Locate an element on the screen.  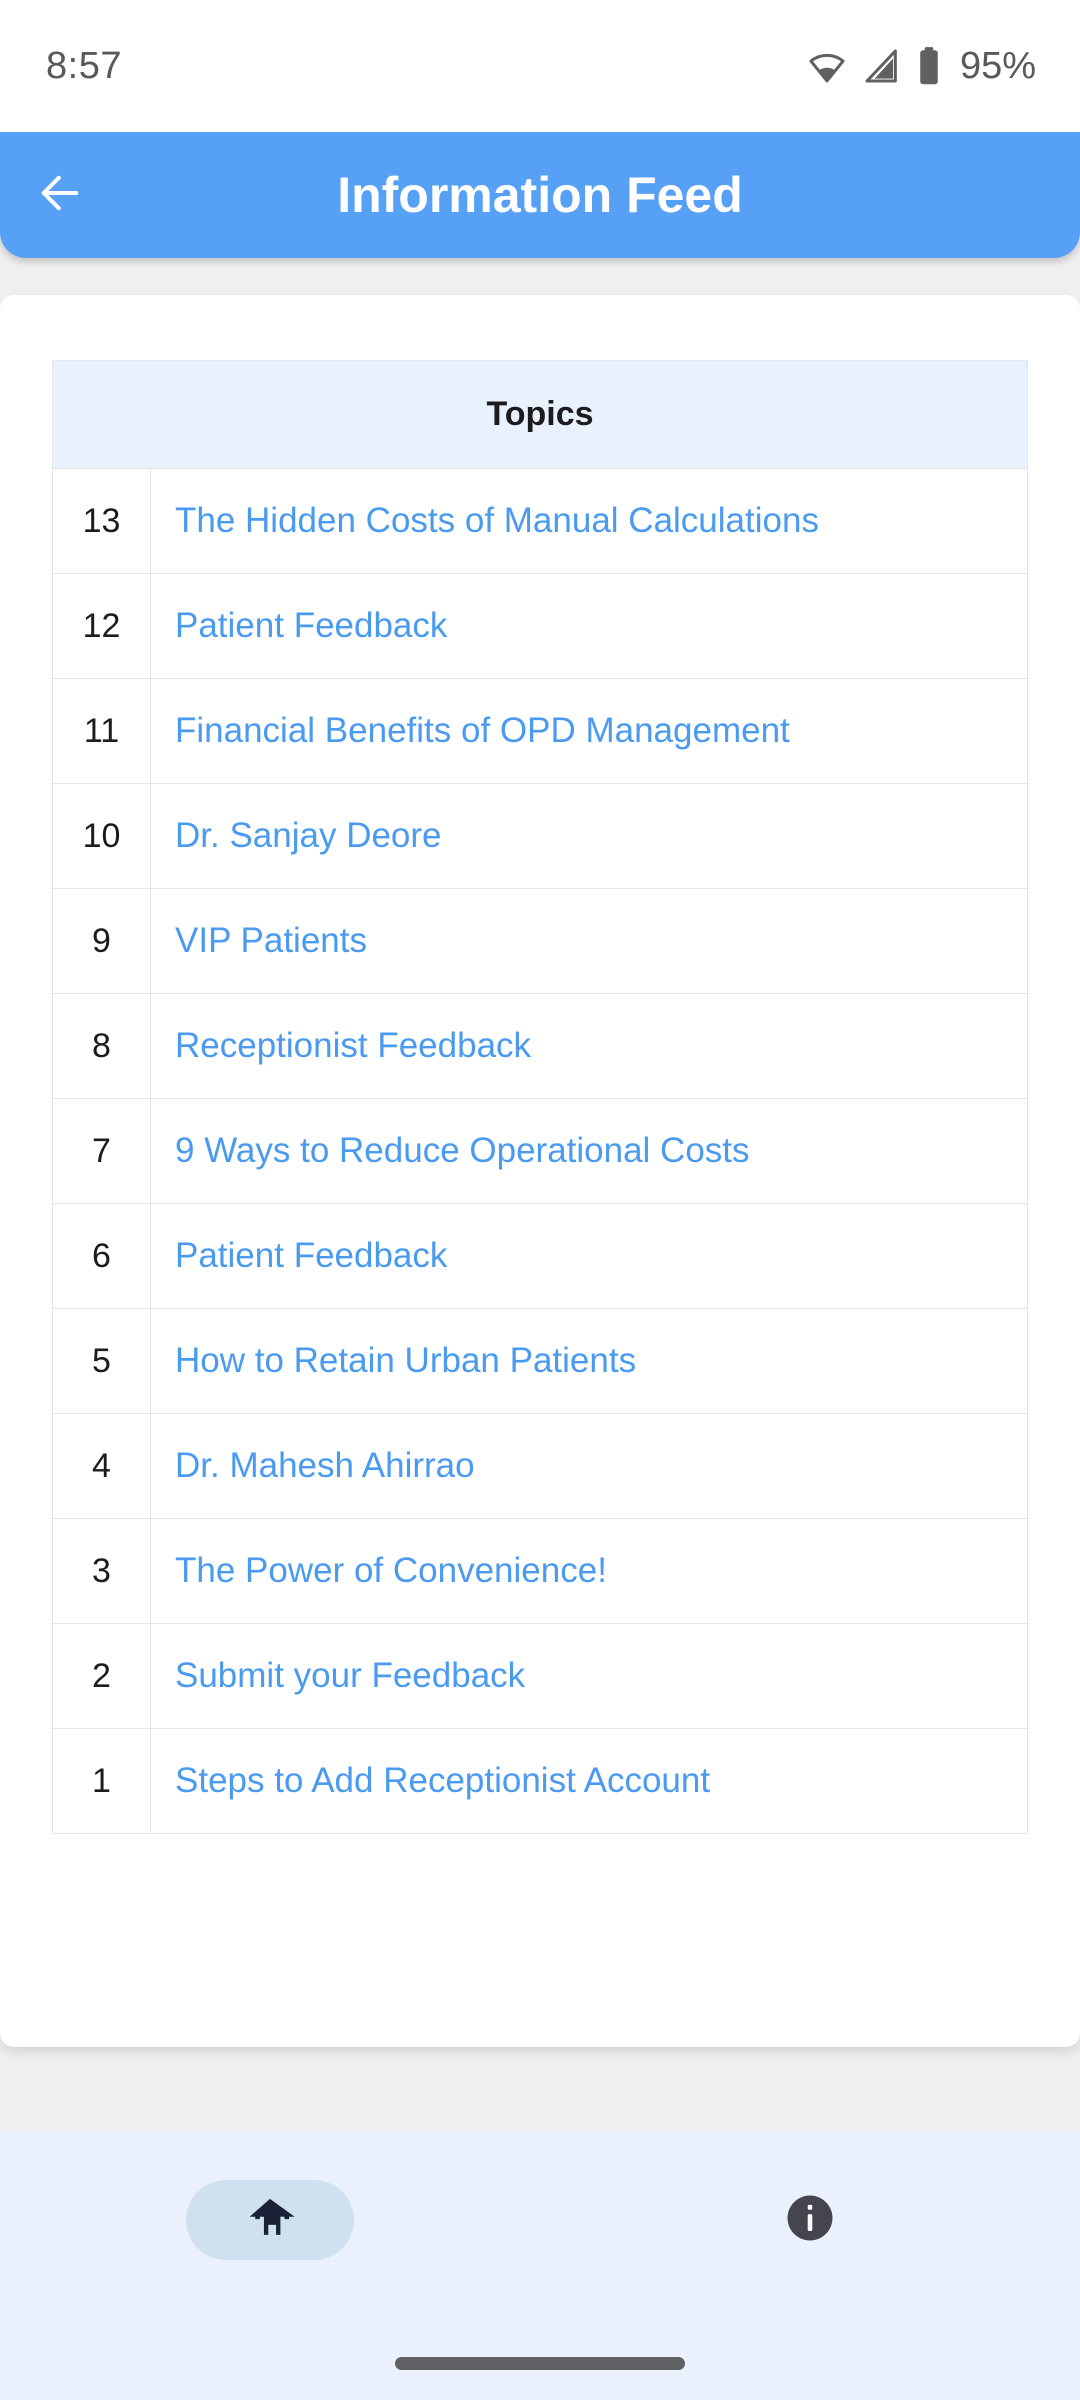
wifi-icon is located at coordinates (827, 66).